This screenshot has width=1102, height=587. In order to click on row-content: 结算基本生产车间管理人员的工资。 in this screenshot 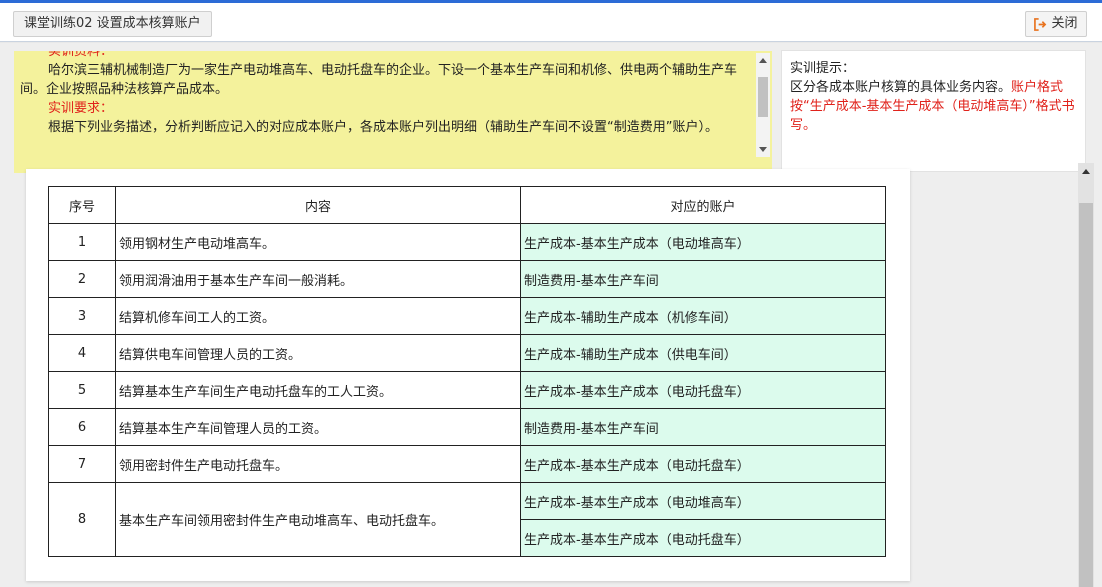, I will do `click(318, 427)`.